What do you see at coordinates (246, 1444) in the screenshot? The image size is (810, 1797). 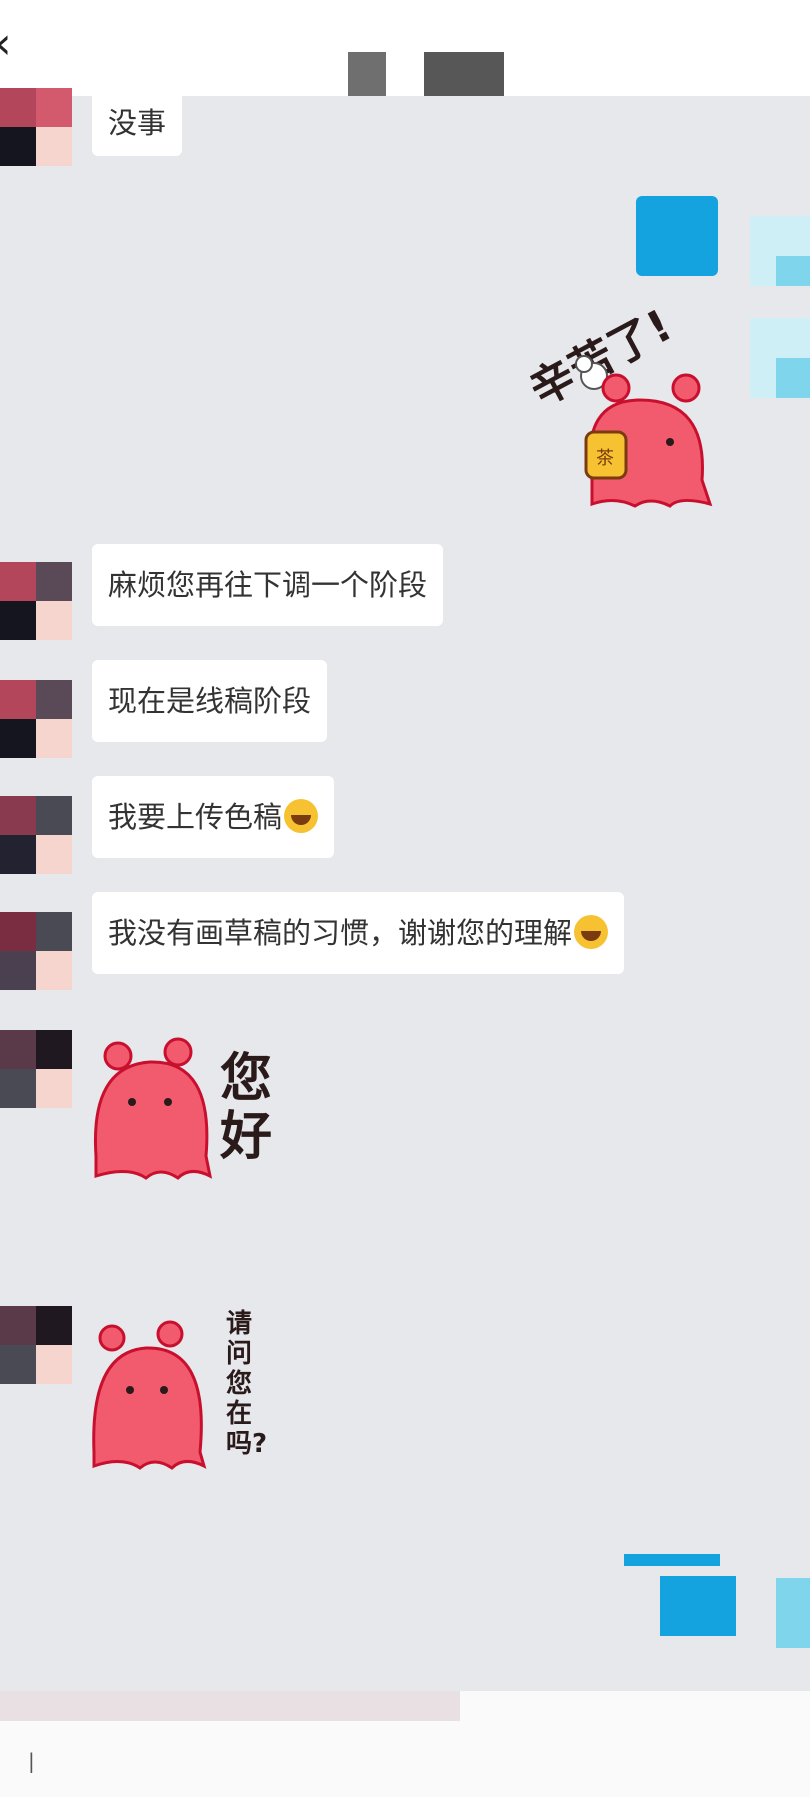 I see `sticker-caption-line: 吗?` at bounding box center [246, 1444].